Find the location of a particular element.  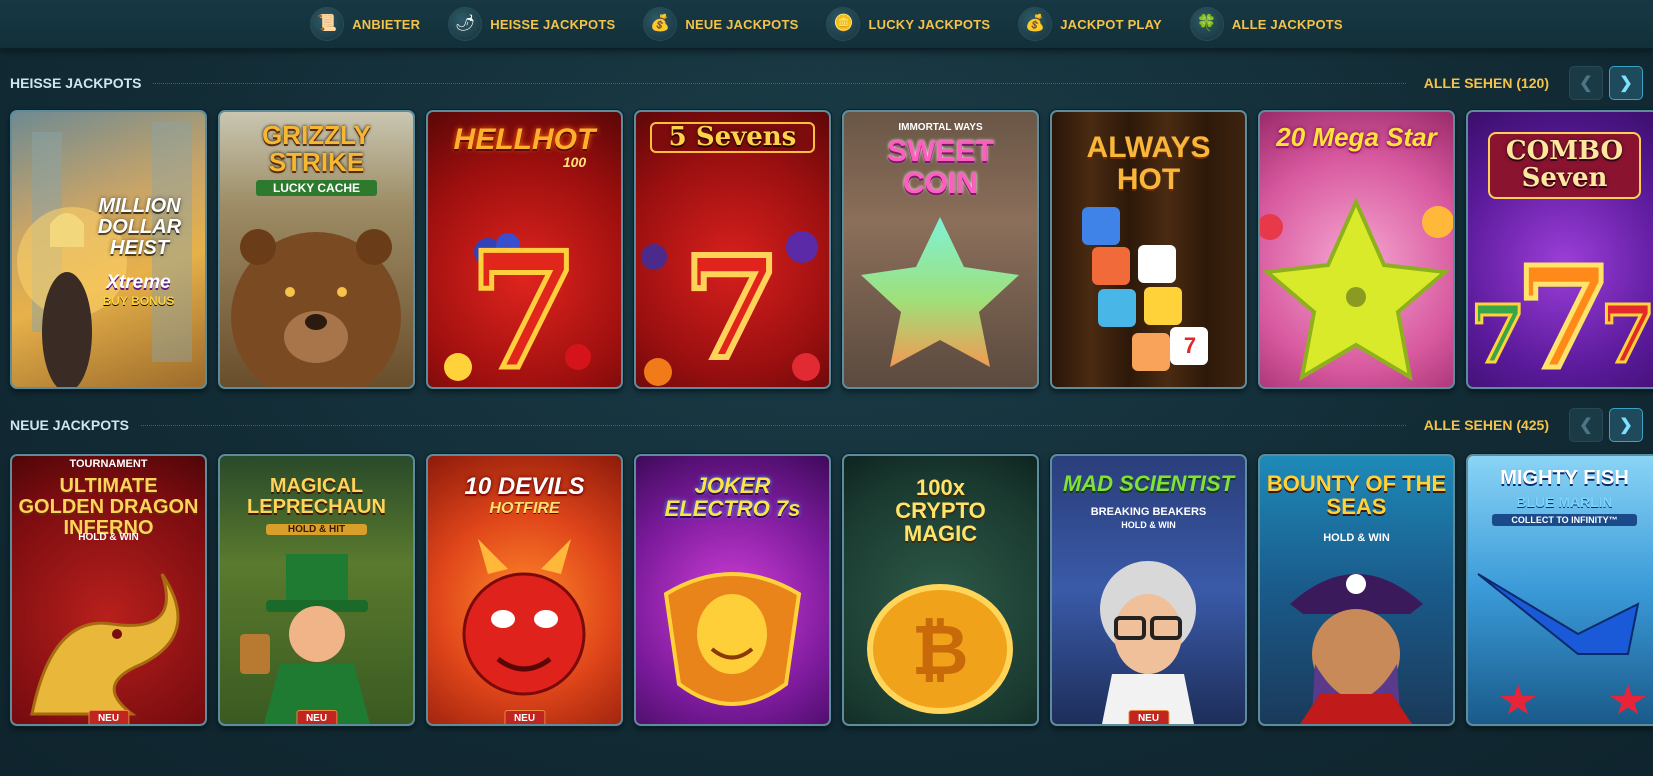

game-title: 20 Mega Star is located at coordinates (1356, 137).